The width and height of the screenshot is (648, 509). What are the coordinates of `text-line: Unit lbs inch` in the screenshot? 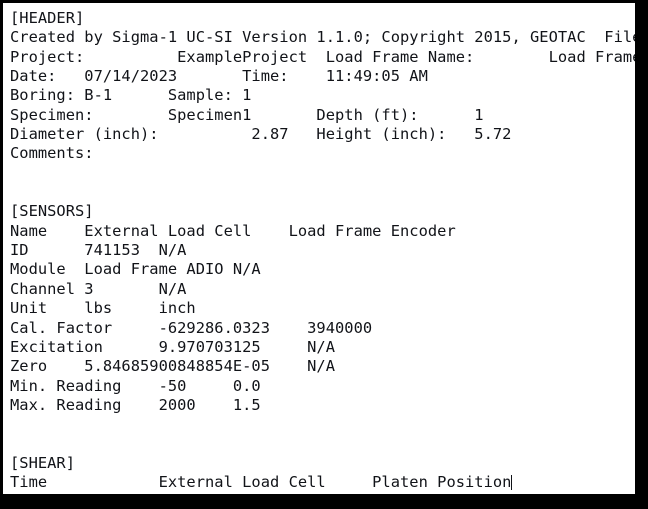 It's located at (103, 308).